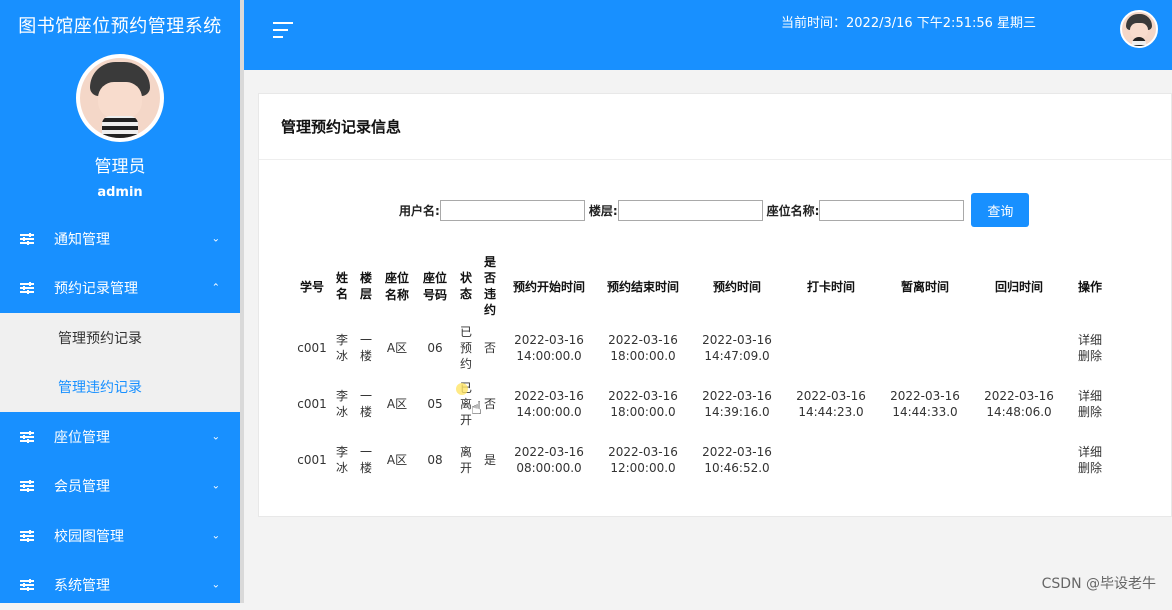 This screenshot has height=610, width=1172. I want to click on column-header: 预约结束时间, so click(643, 286).